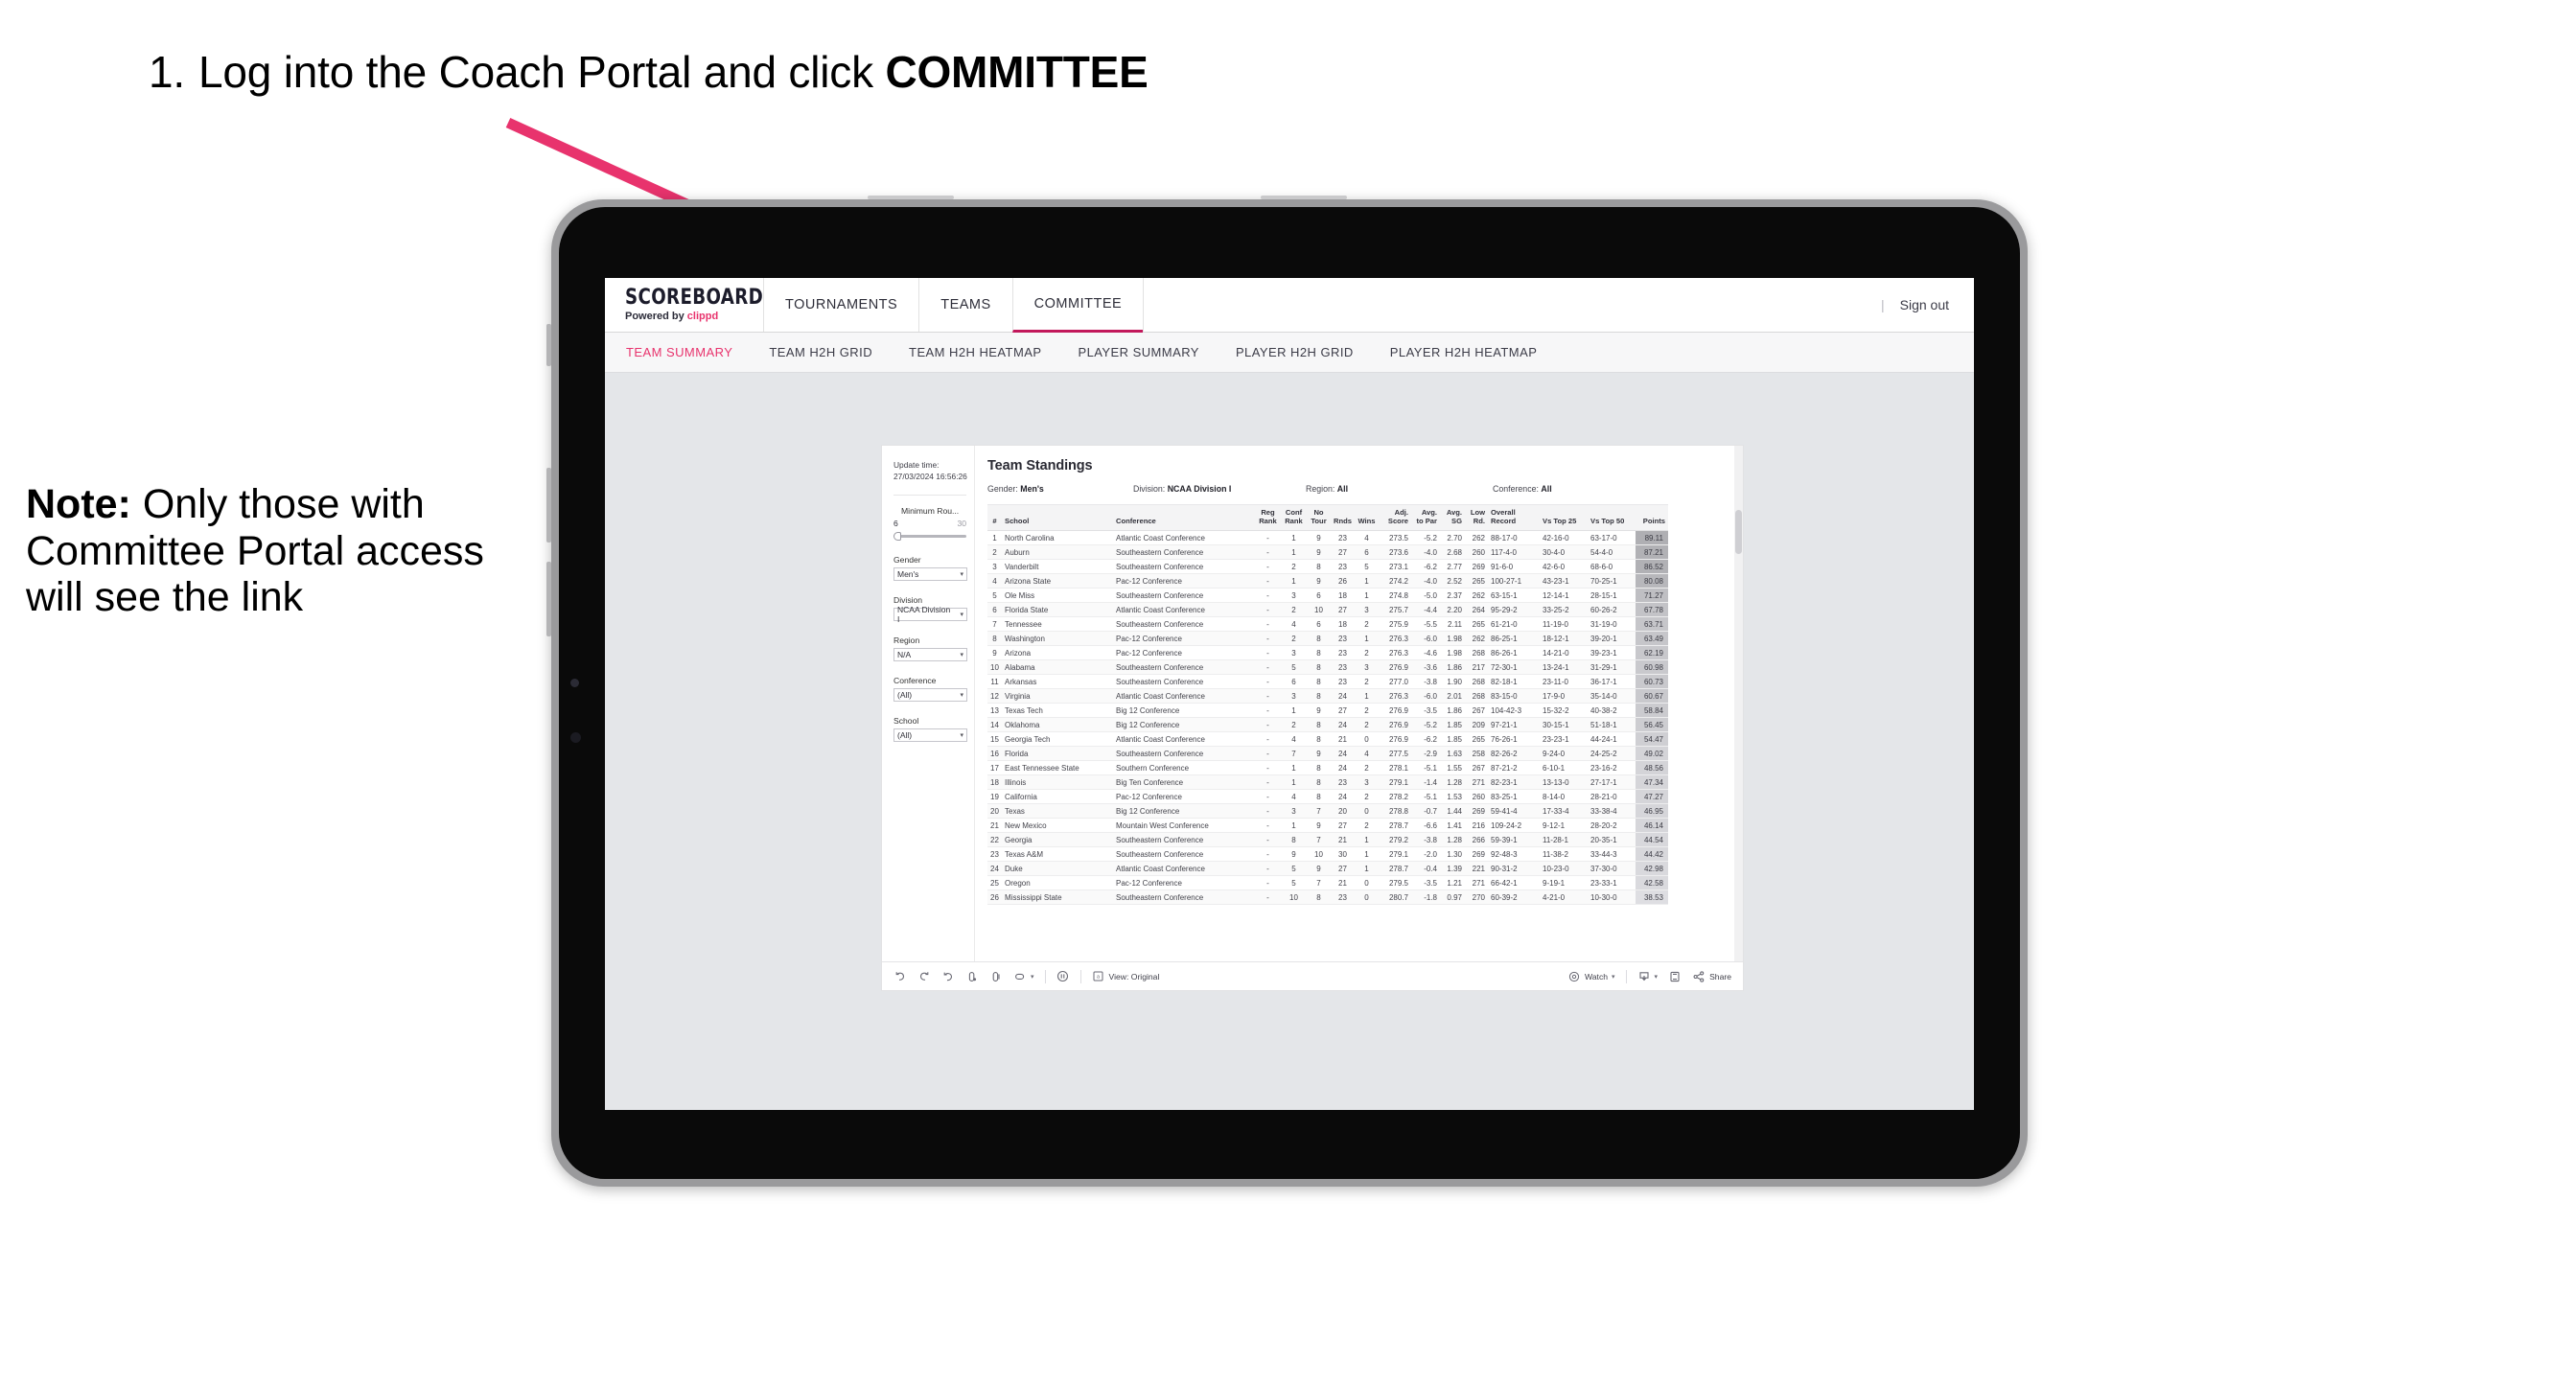  Describe the element at coordinates (1591, 977) in the screenshot. I see `watch-button: Watch ▾` at that location.